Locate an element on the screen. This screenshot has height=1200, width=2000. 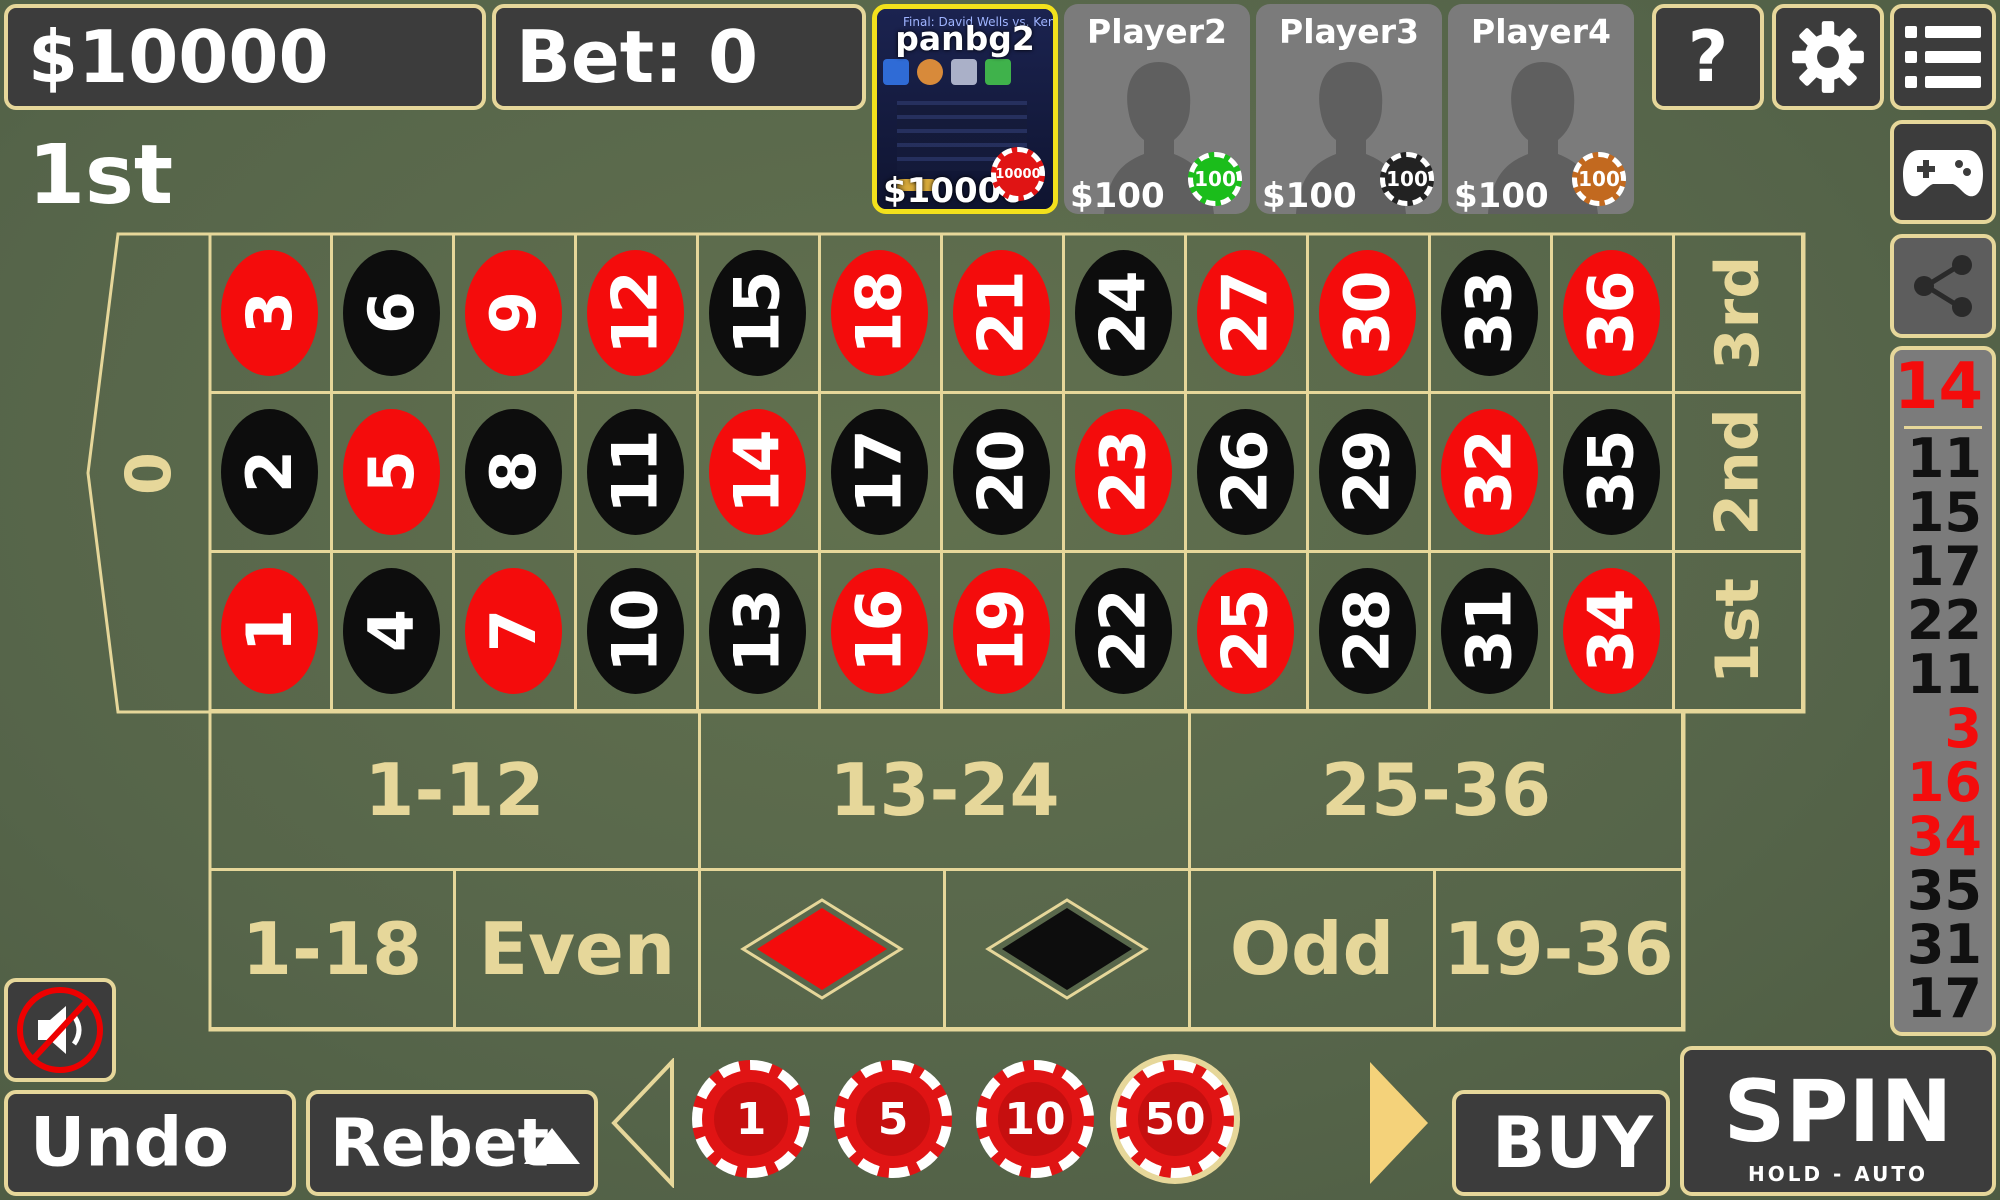
number-cell-15: 15 is located at coordinates (760, 314).